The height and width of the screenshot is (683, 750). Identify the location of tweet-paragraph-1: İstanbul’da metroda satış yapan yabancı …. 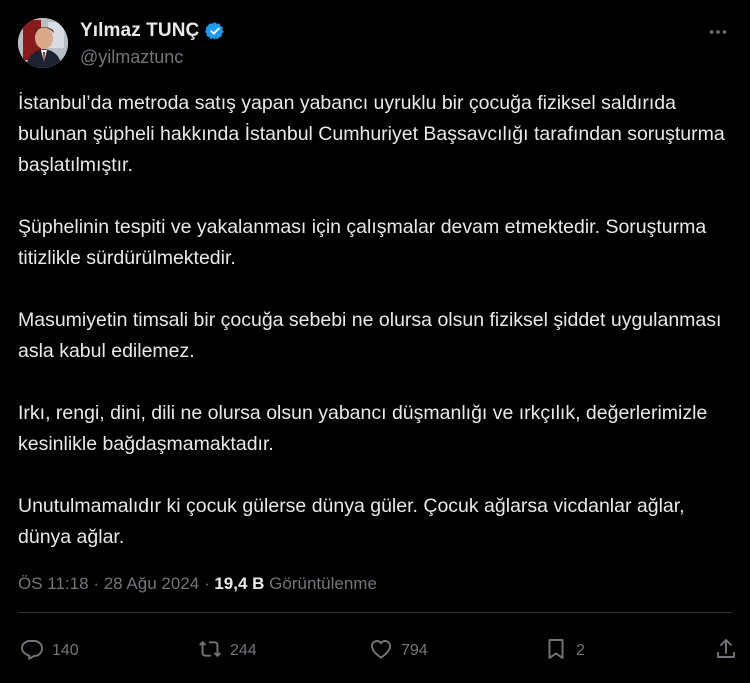
(374, 134).